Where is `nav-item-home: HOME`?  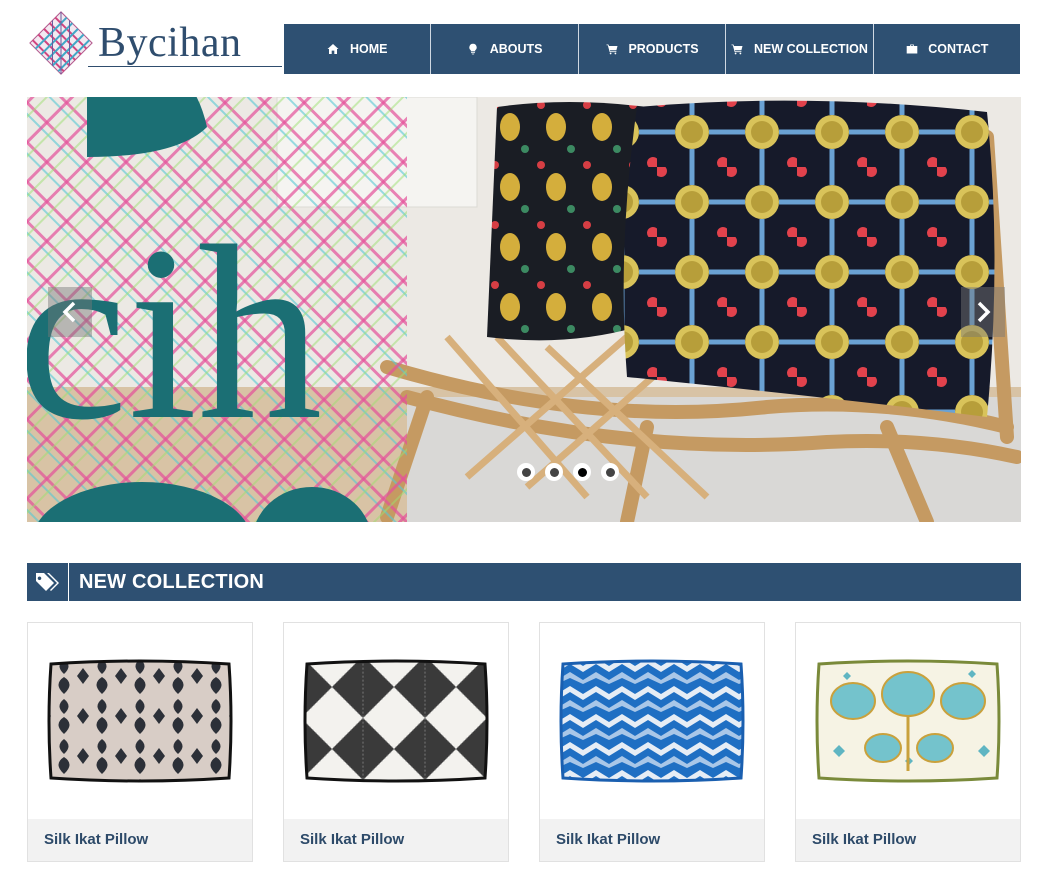
nav-item-home: HOME is located at coordinates (358, 49).